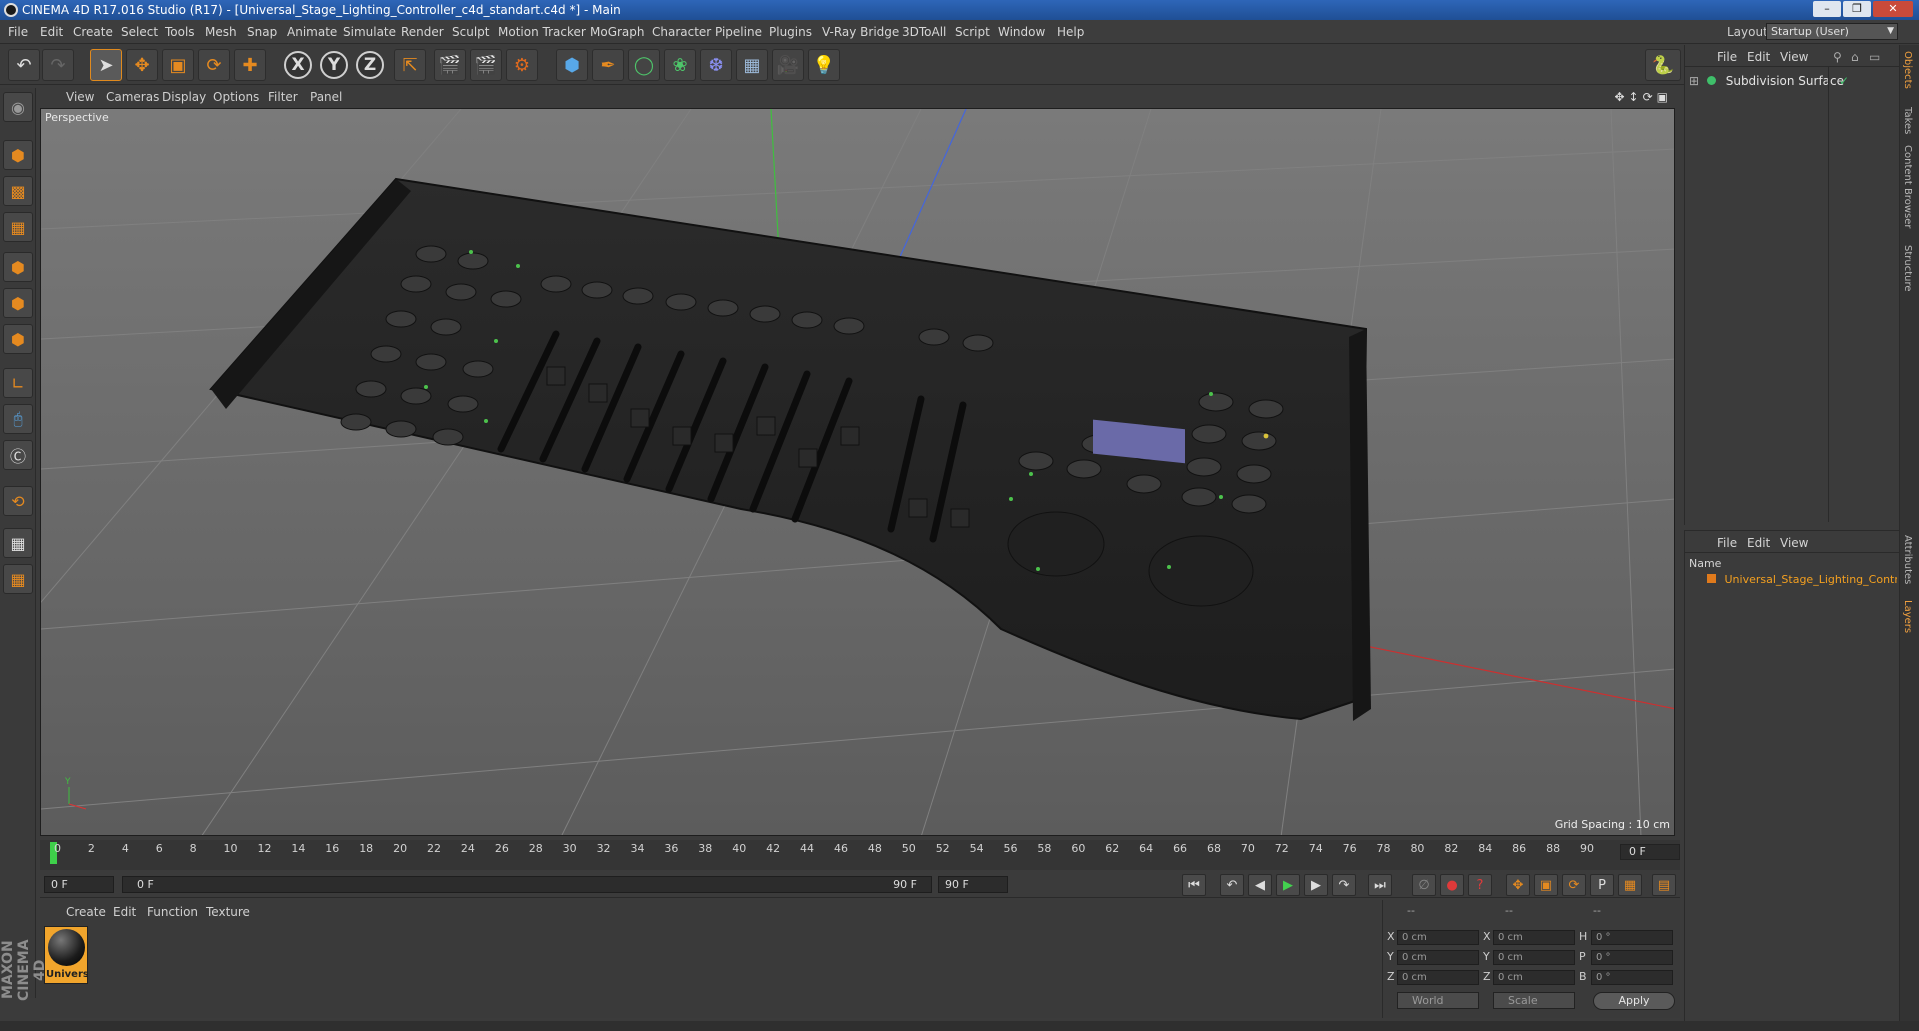  Describe the element at coordinates (124, 912) in the screenshot. I see `material-menu-edit: Edit` at that location.